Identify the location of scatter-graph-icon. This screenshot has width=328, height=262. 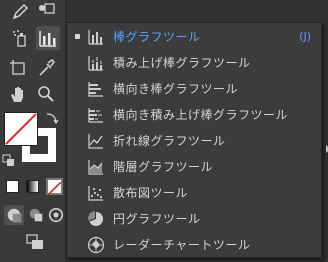
(96, 193).